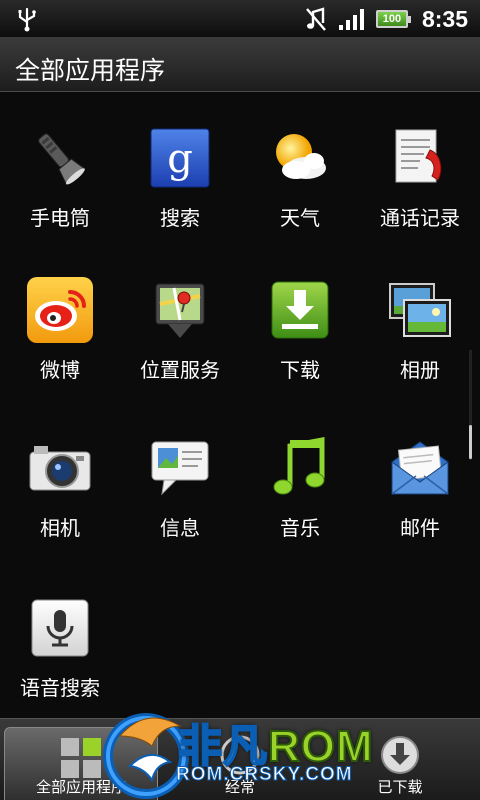 The height and width of the screenshot is (800, 480). I want to click on music-icon, so click(300, 468).